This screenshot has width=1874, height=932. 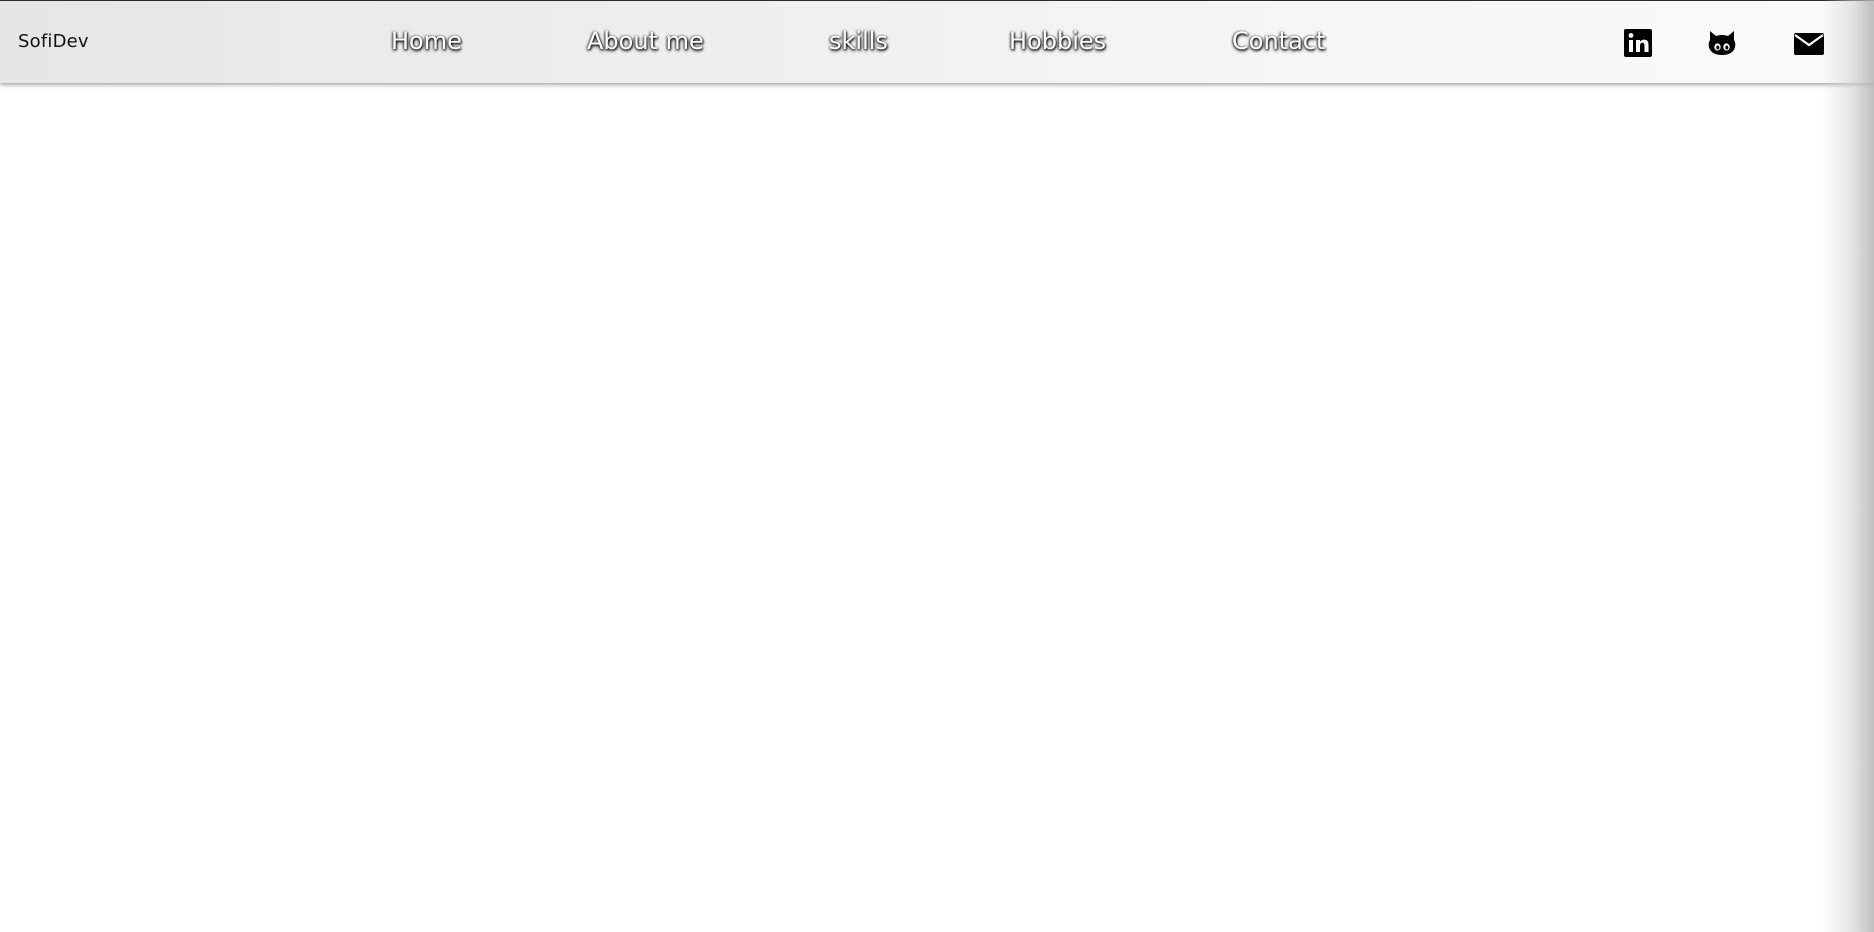 What do you see at coordinates (1057, 41) in the screenshot?
I see `nav-link-hobbies: Hobbies` at bounding box center [1057, 41].